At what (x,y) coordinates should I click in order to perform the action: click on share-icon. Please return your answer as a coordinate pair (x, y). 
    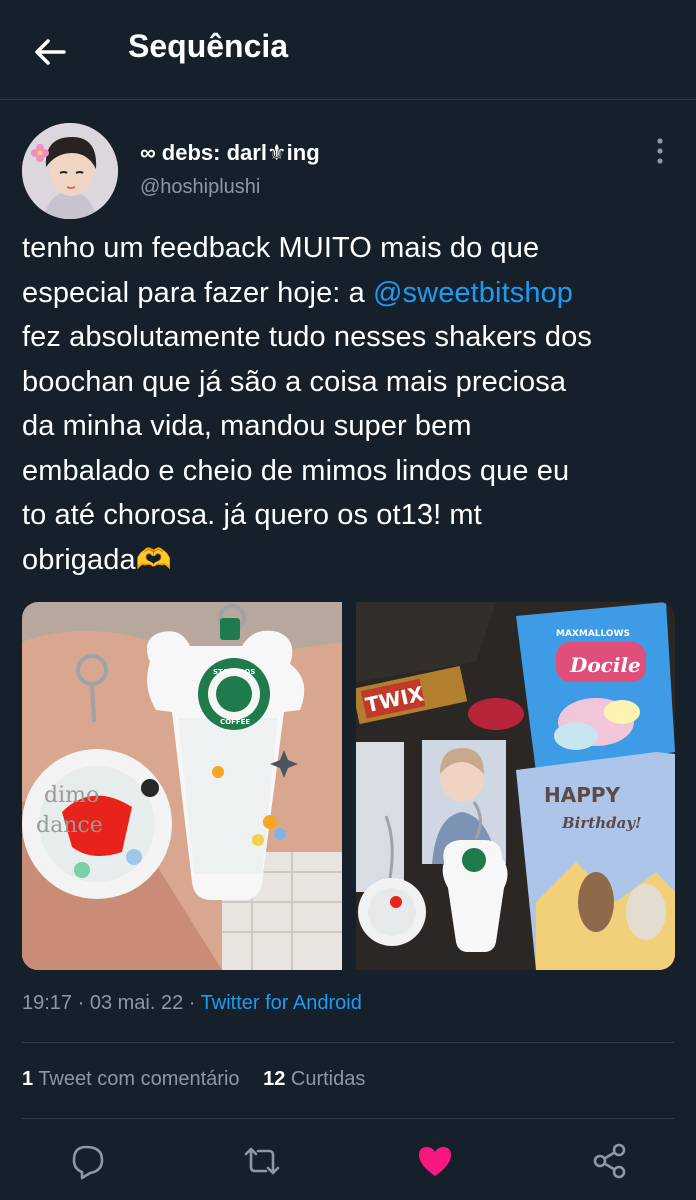
    Looking at the image, I should click on (609, 1161).